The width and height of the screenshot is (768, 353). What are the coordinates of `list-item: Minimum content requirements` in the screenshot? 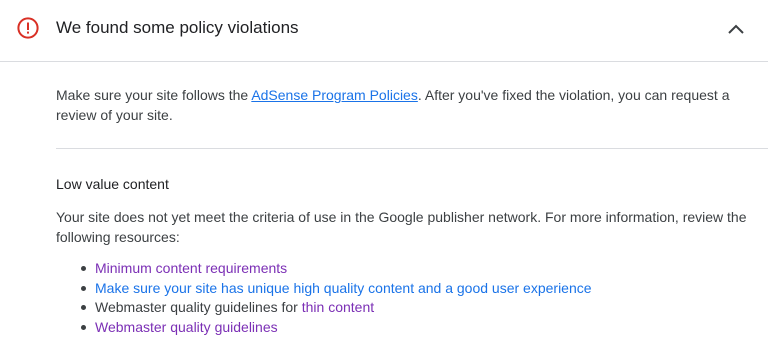 It's located at (324, 269).